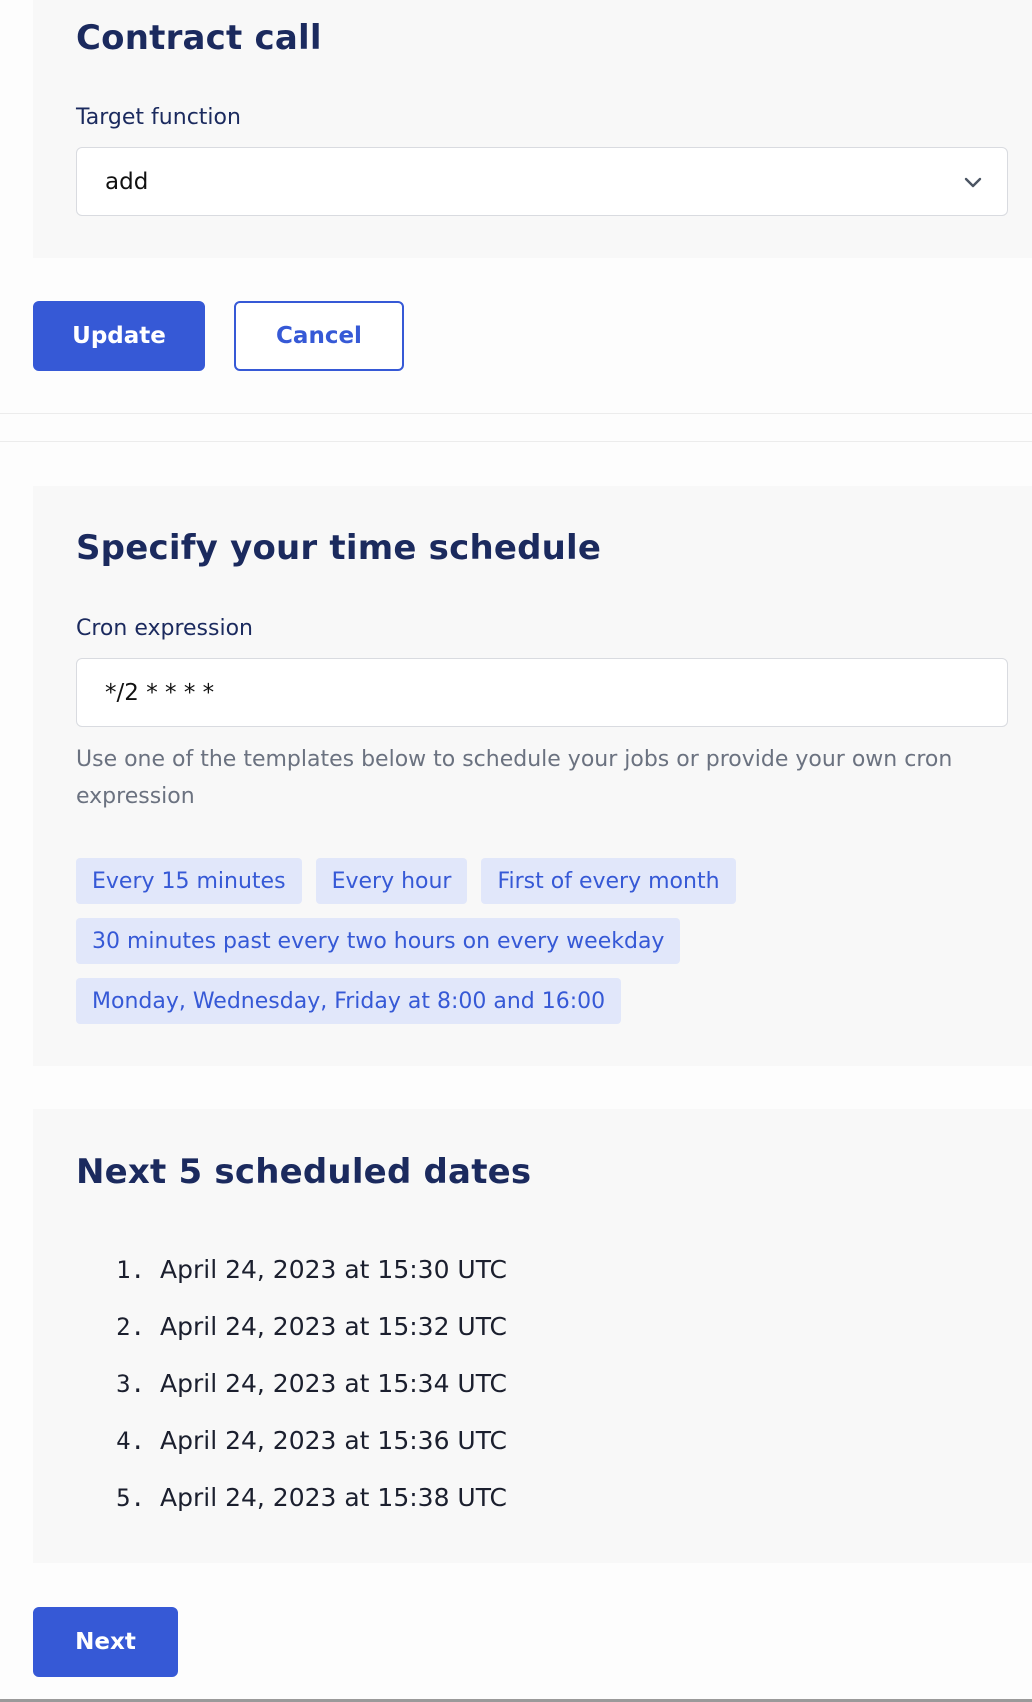 The image size is (1032, 1702). What do you see at coordinates (130, 1269) in the screenshot?
I see `date-number: 1.` at bounding box center [130, 1269].